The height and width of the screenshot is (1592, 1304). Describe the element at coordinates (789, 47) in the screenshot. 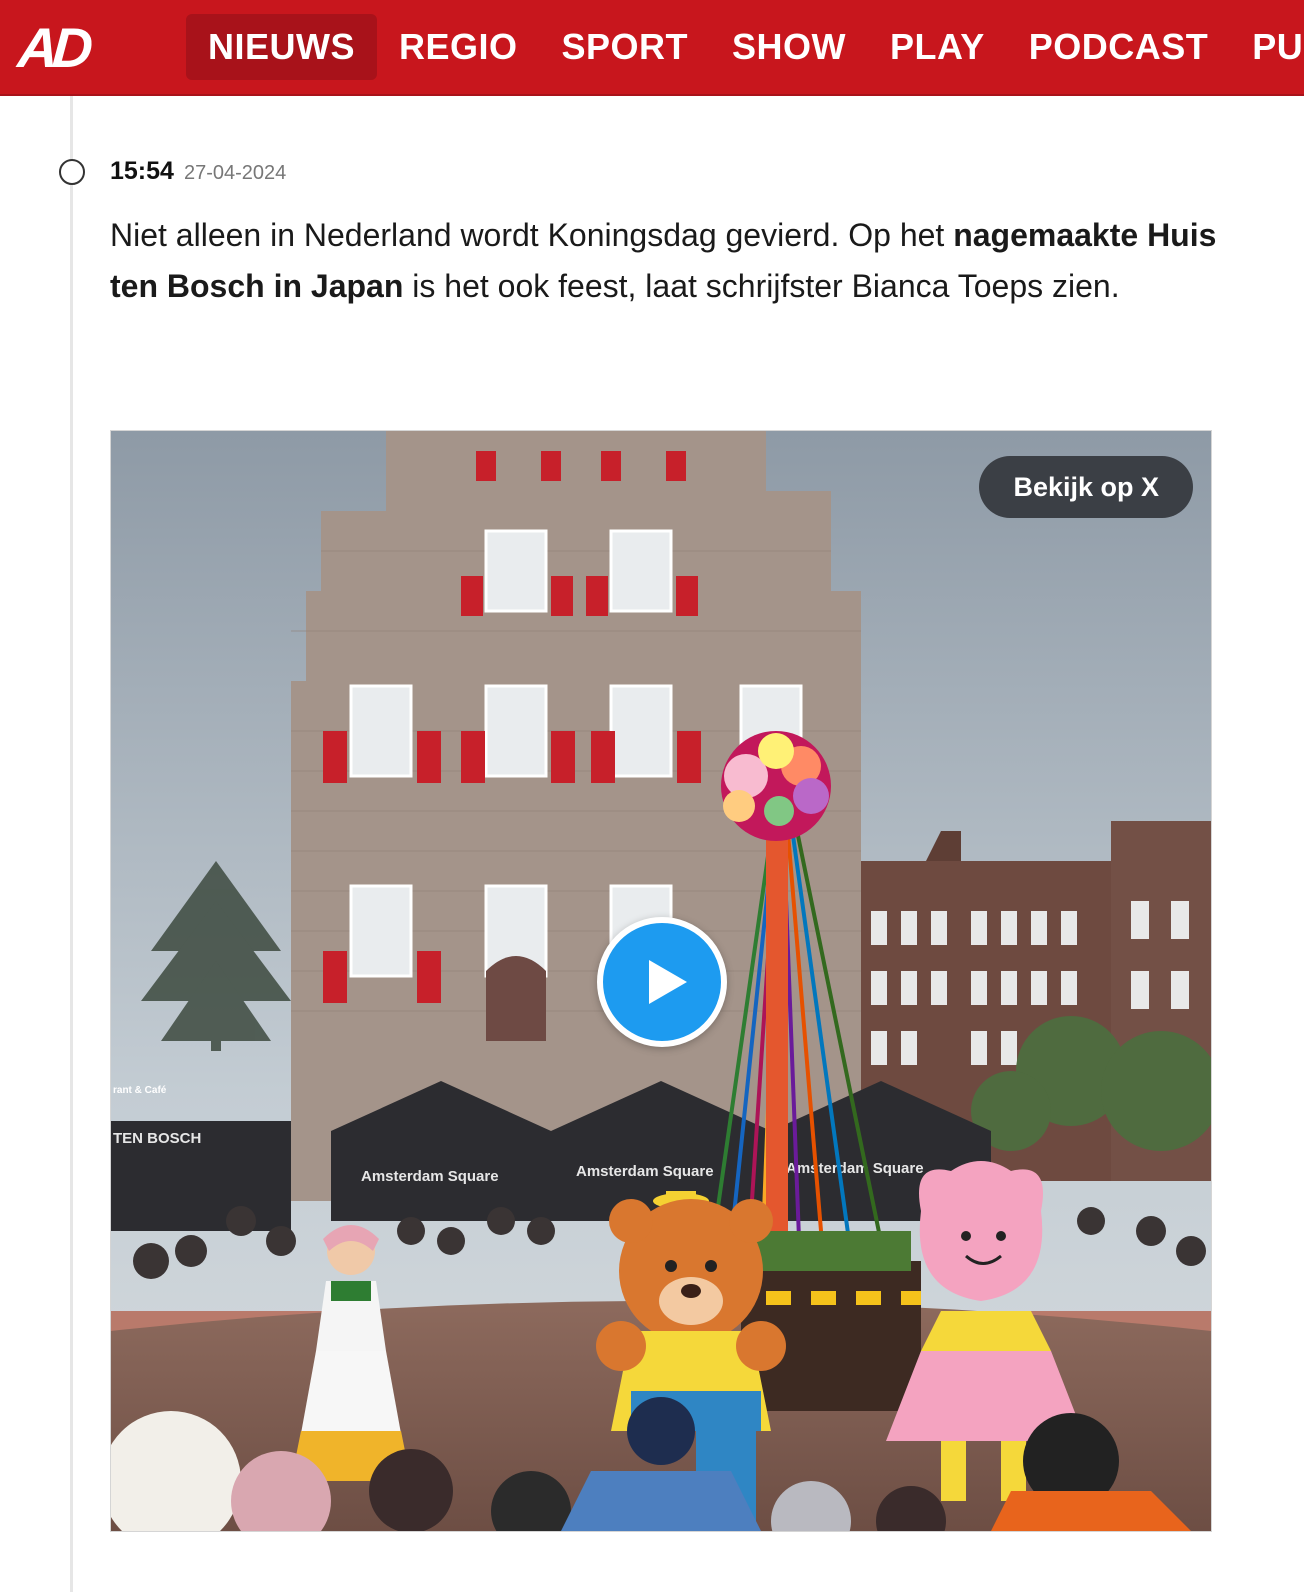

I see `nav-item-show: SHOW` at that location.